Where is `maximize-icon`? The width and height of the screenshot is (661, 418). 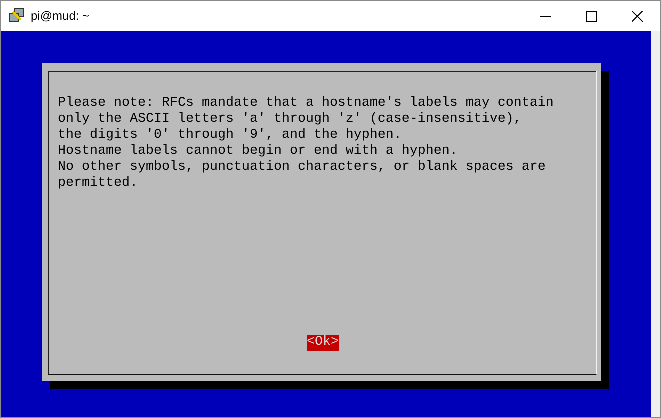
maximize-icon is located at coordinates (591, 16).